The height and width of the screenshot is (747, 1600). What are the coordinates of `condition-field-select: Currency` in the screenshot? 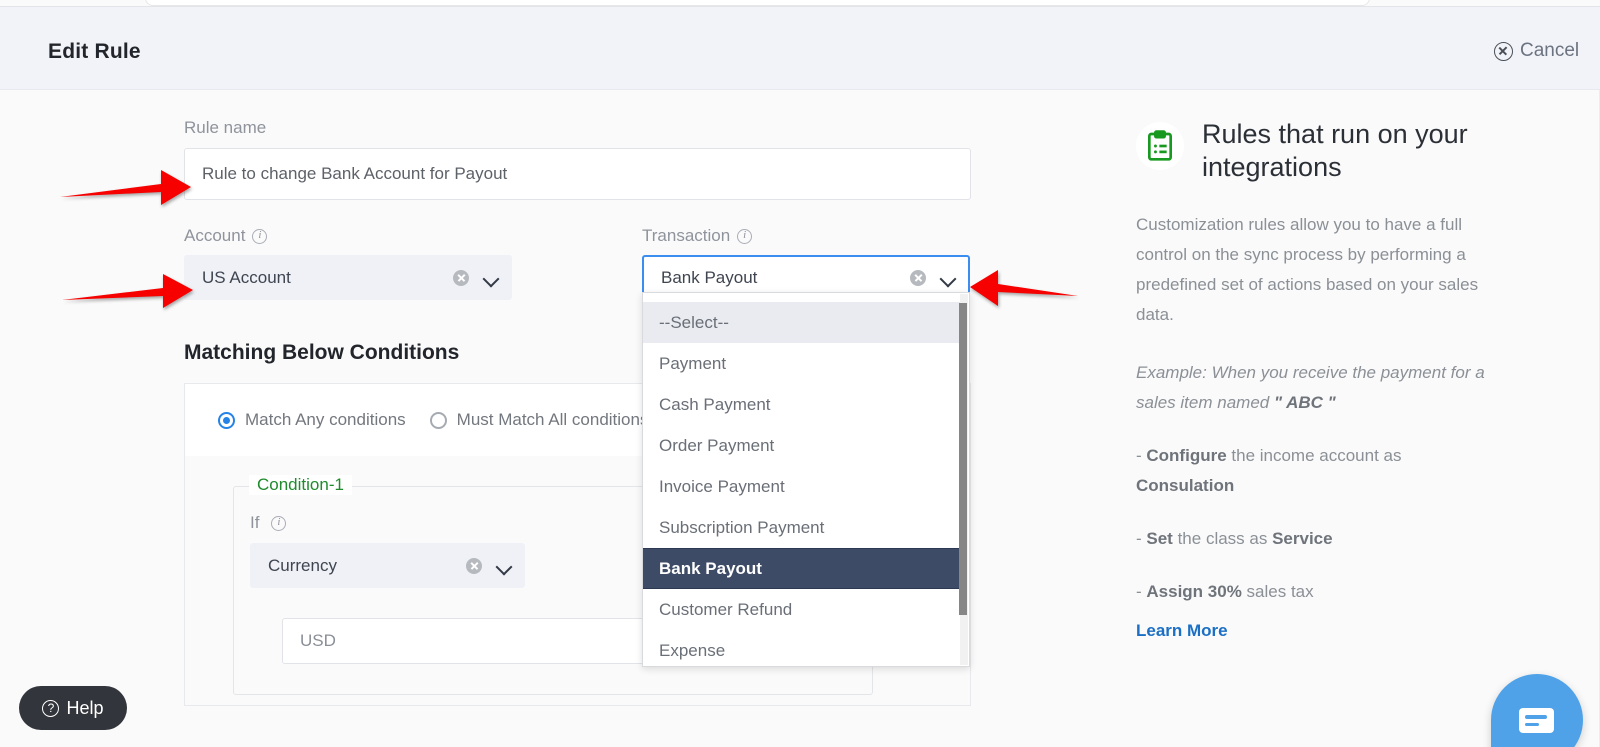 It's located at (387, 565).